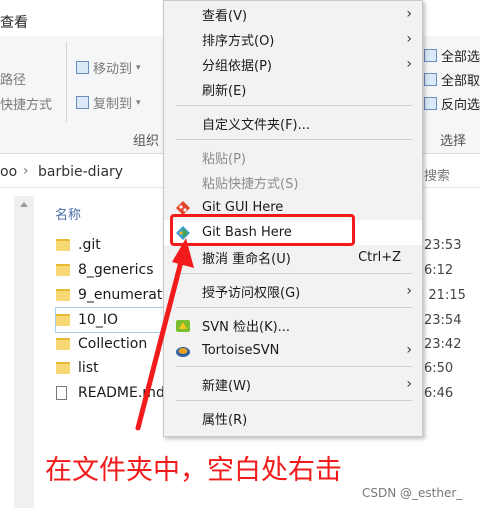 This screenshot has width=480, height=508. What do you see at coordinates (113, 104) in the screenshot?
I see `copy-to-label: 复制到` at bounding box center [113, 104].